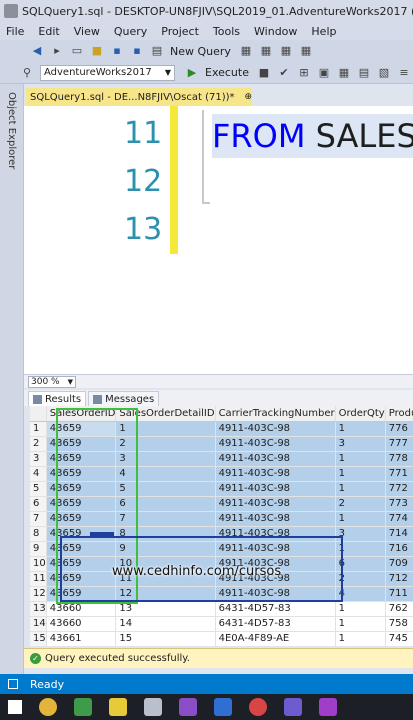 This screenshot has height=720, width=413. Describe the element at coordinates (48, 31) in the screenshot. I see `menu-edit: Edit` at that location.